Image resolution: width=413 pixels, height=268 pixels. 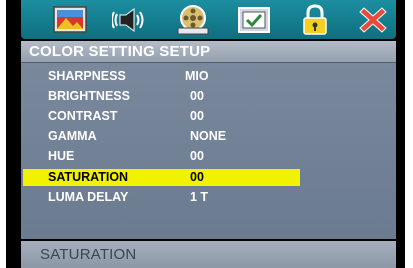 I want to click on status-text: SATURATION, so click(x=88, y=254).